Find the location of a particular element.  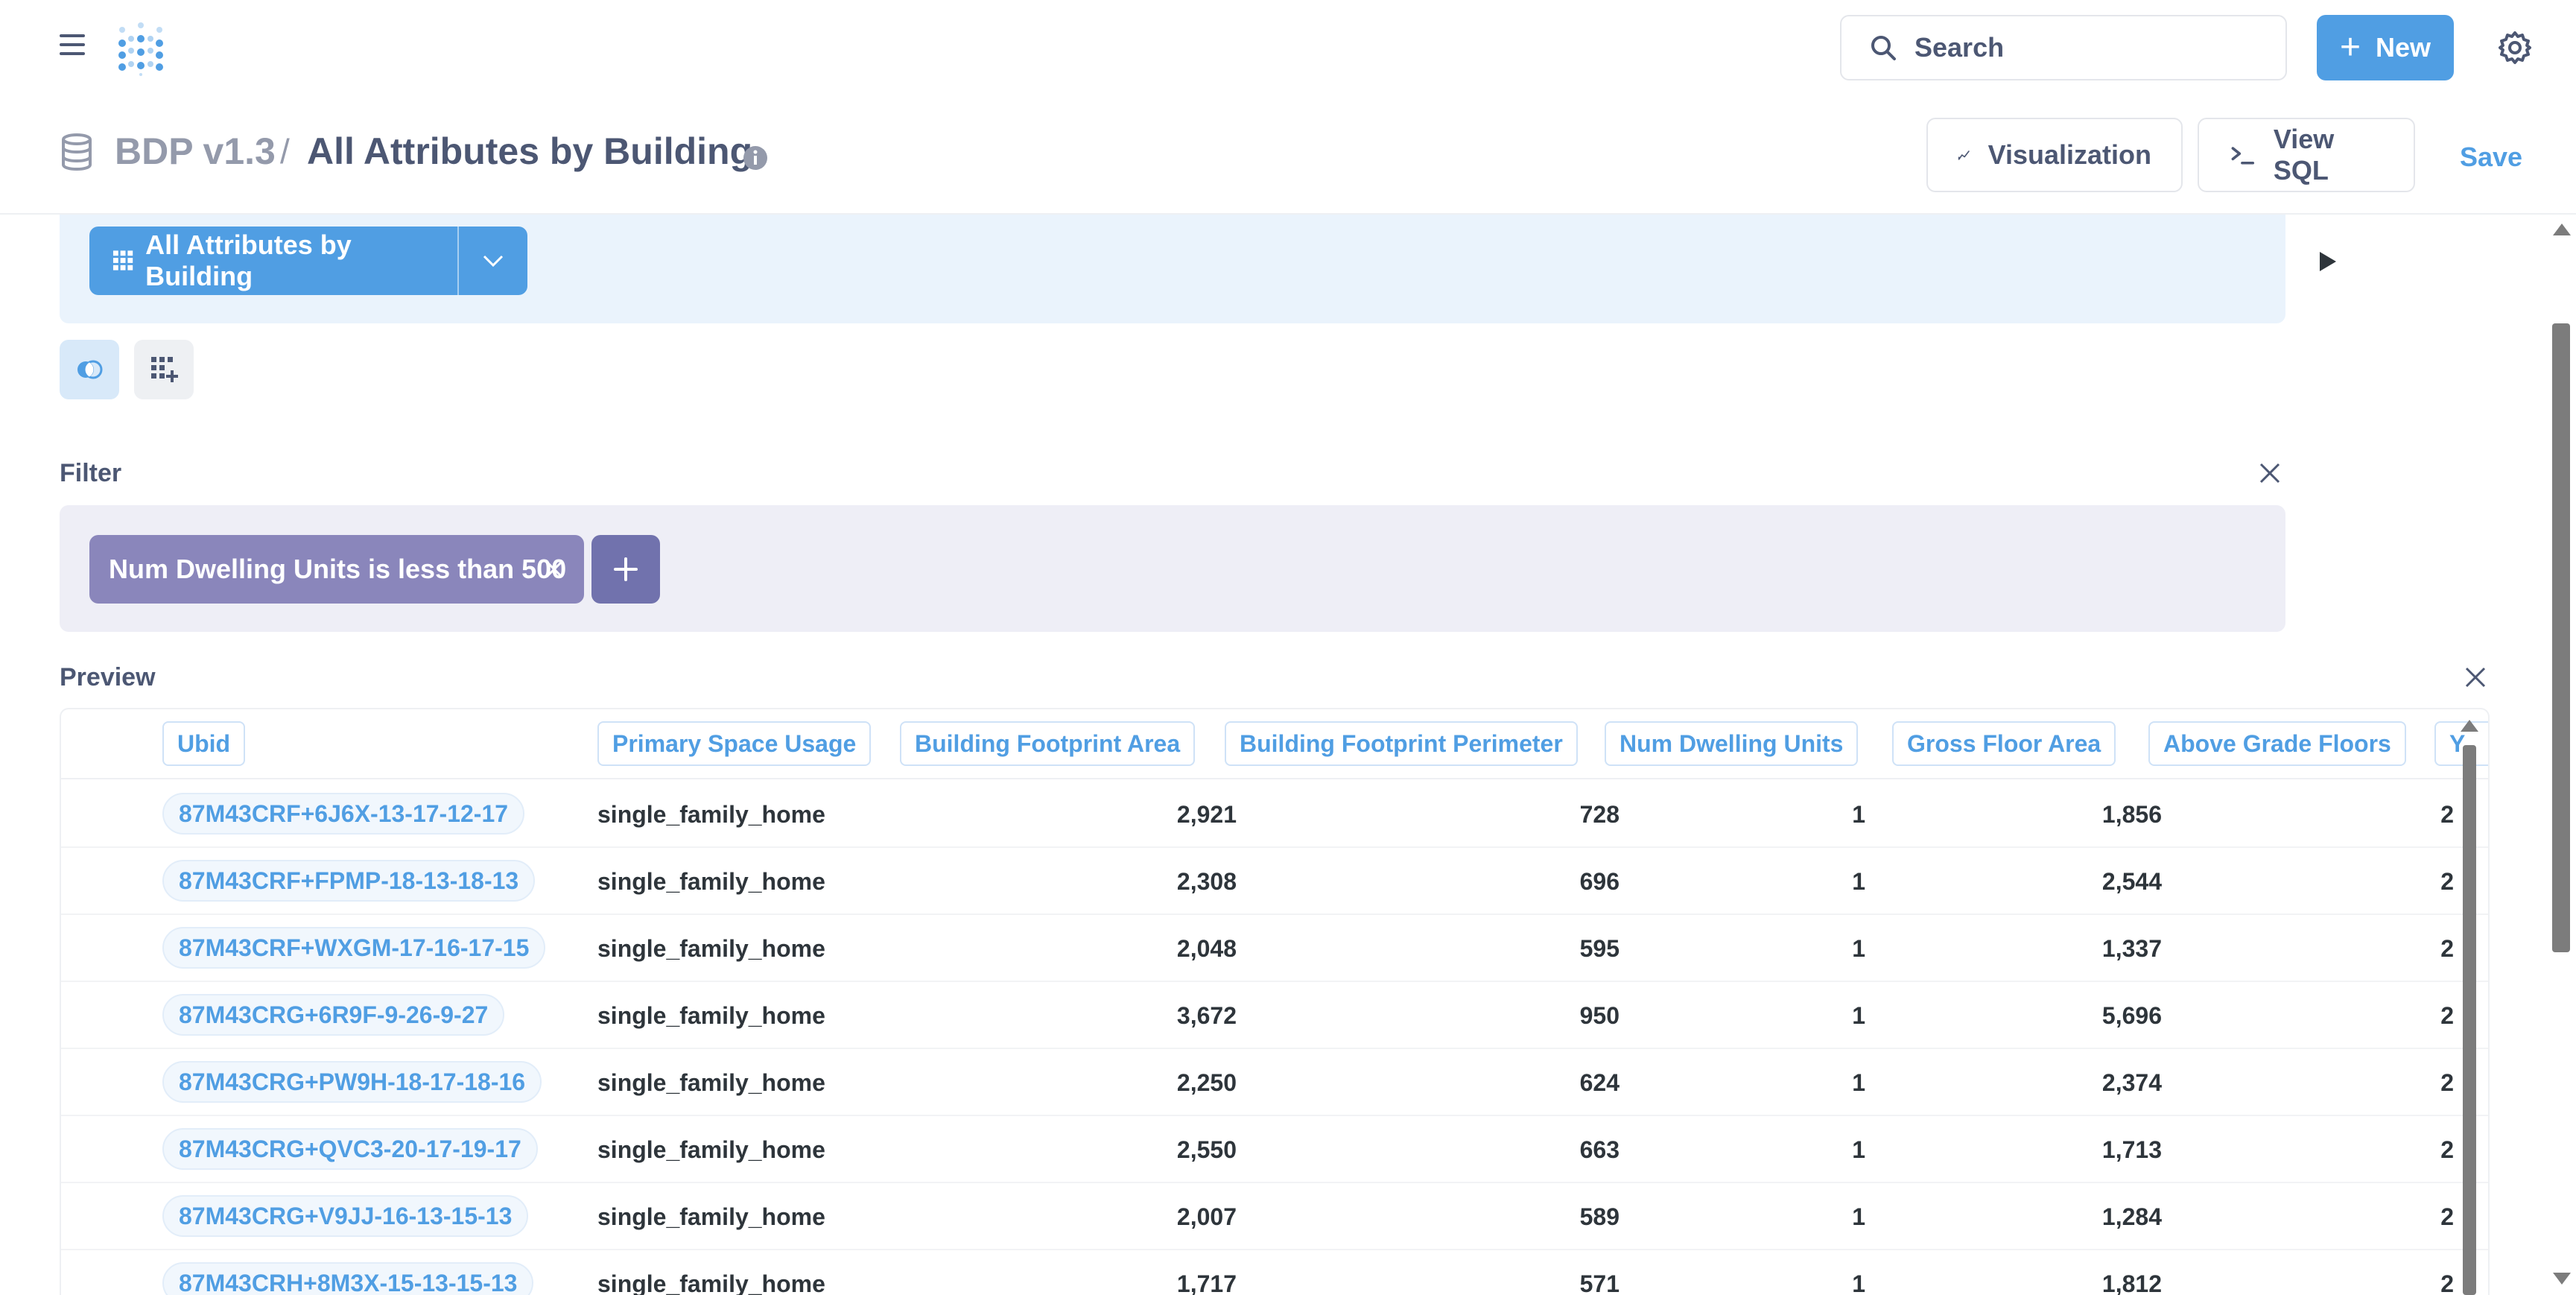

plus-icon is located at coordinates (626, 569).